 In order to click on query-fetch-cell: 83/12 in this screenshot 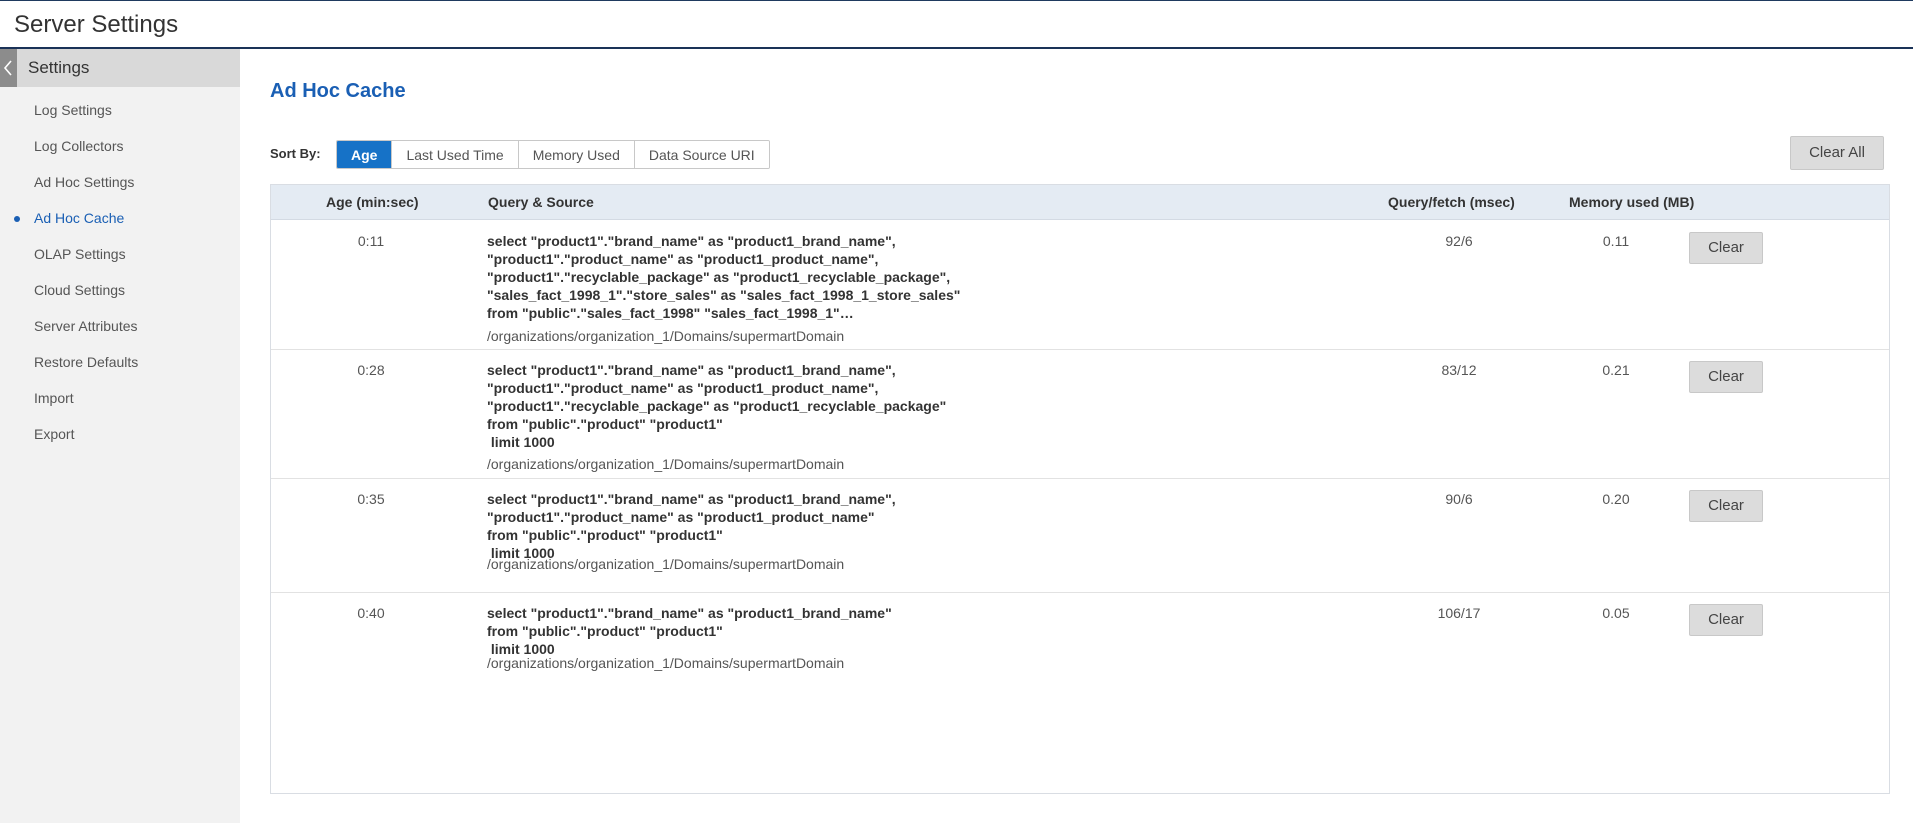, I will do `click(1459, 370)`.